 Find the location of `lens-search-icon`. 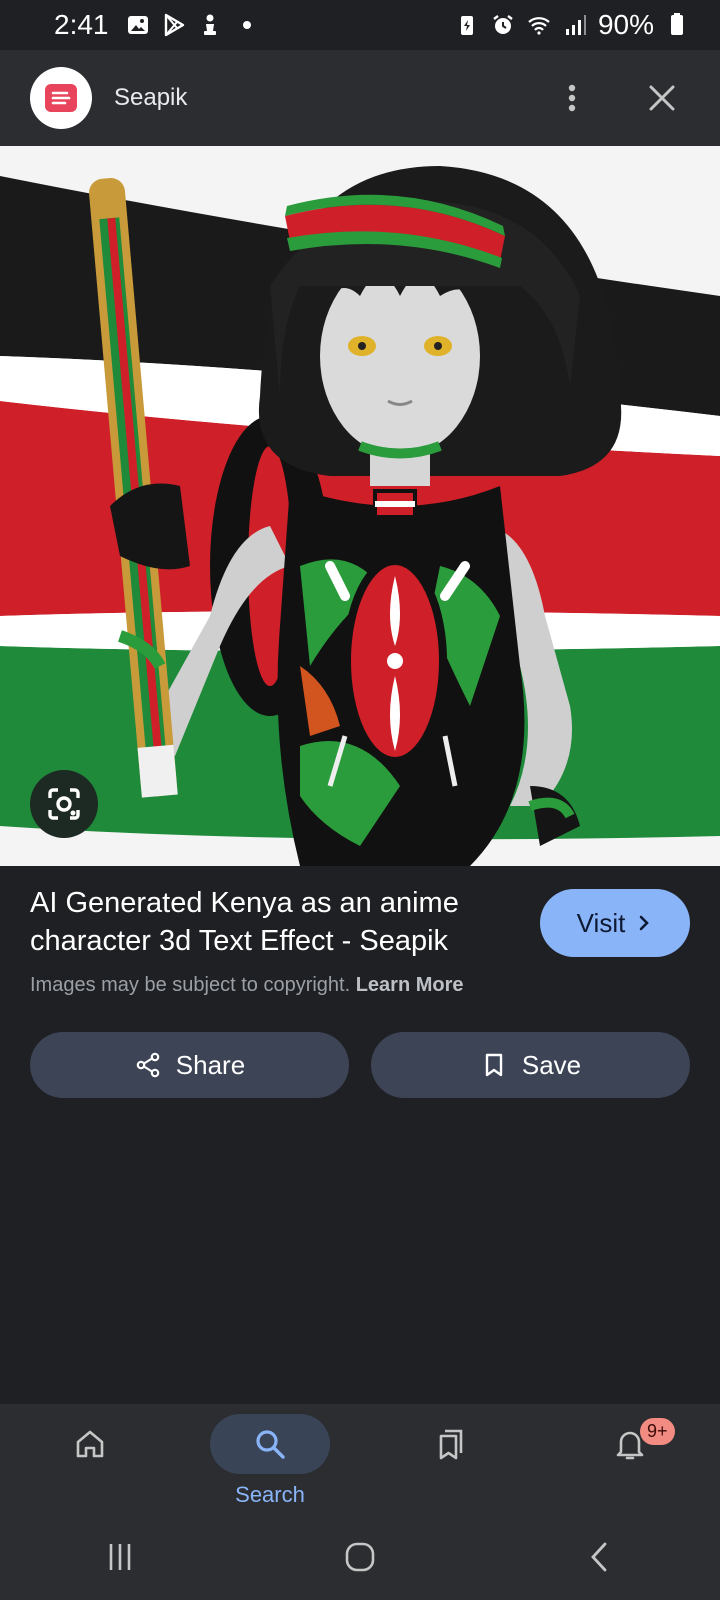

lens-search-icon is located at coordinates (64, 804).